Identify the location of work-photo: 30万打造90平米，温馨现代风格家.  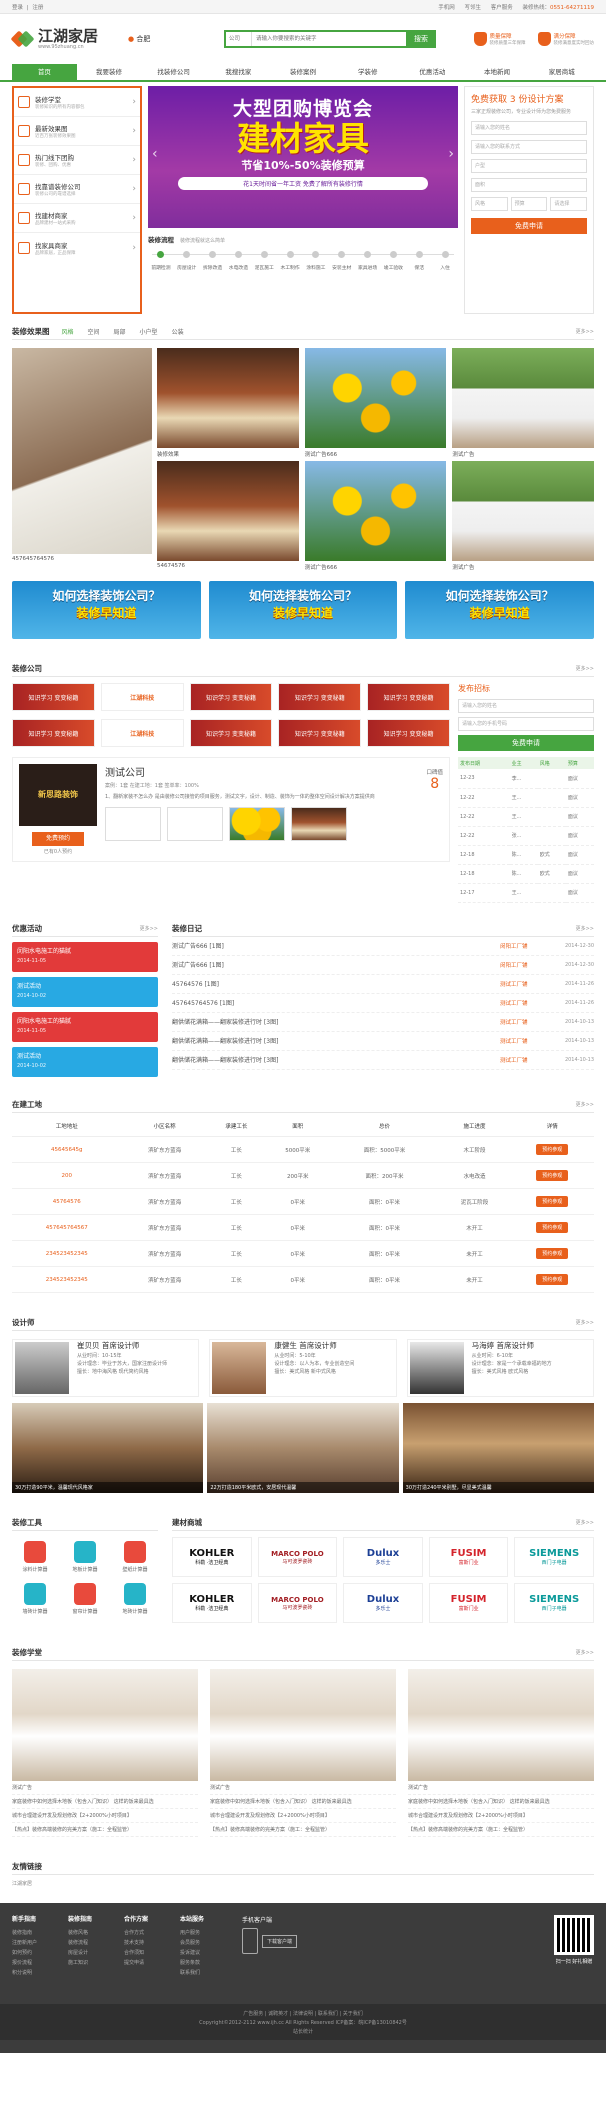
(108, 1448).